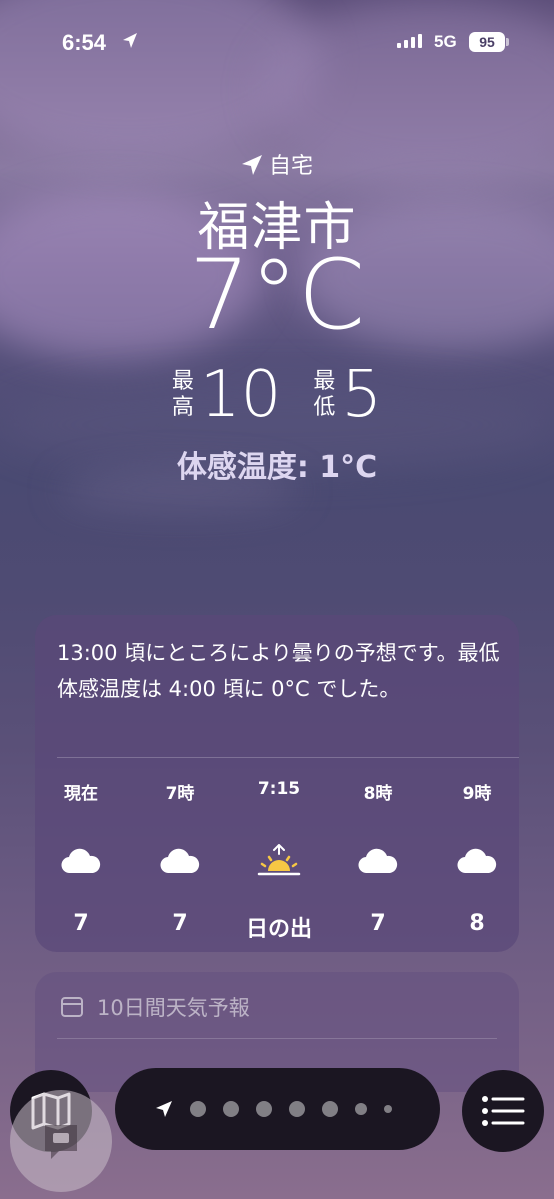 This screenshot has width=554, height=1199. I want to click on high-label: 最高, so click(182, 394).